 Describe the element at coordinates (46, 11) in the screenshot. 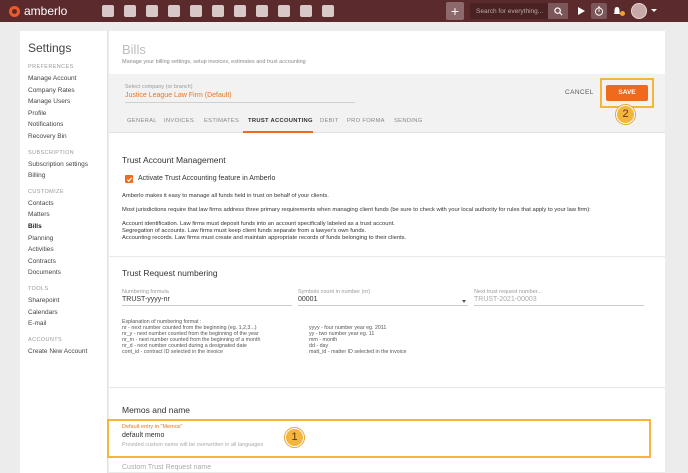

I see `brand-name: amberlo` at that location.